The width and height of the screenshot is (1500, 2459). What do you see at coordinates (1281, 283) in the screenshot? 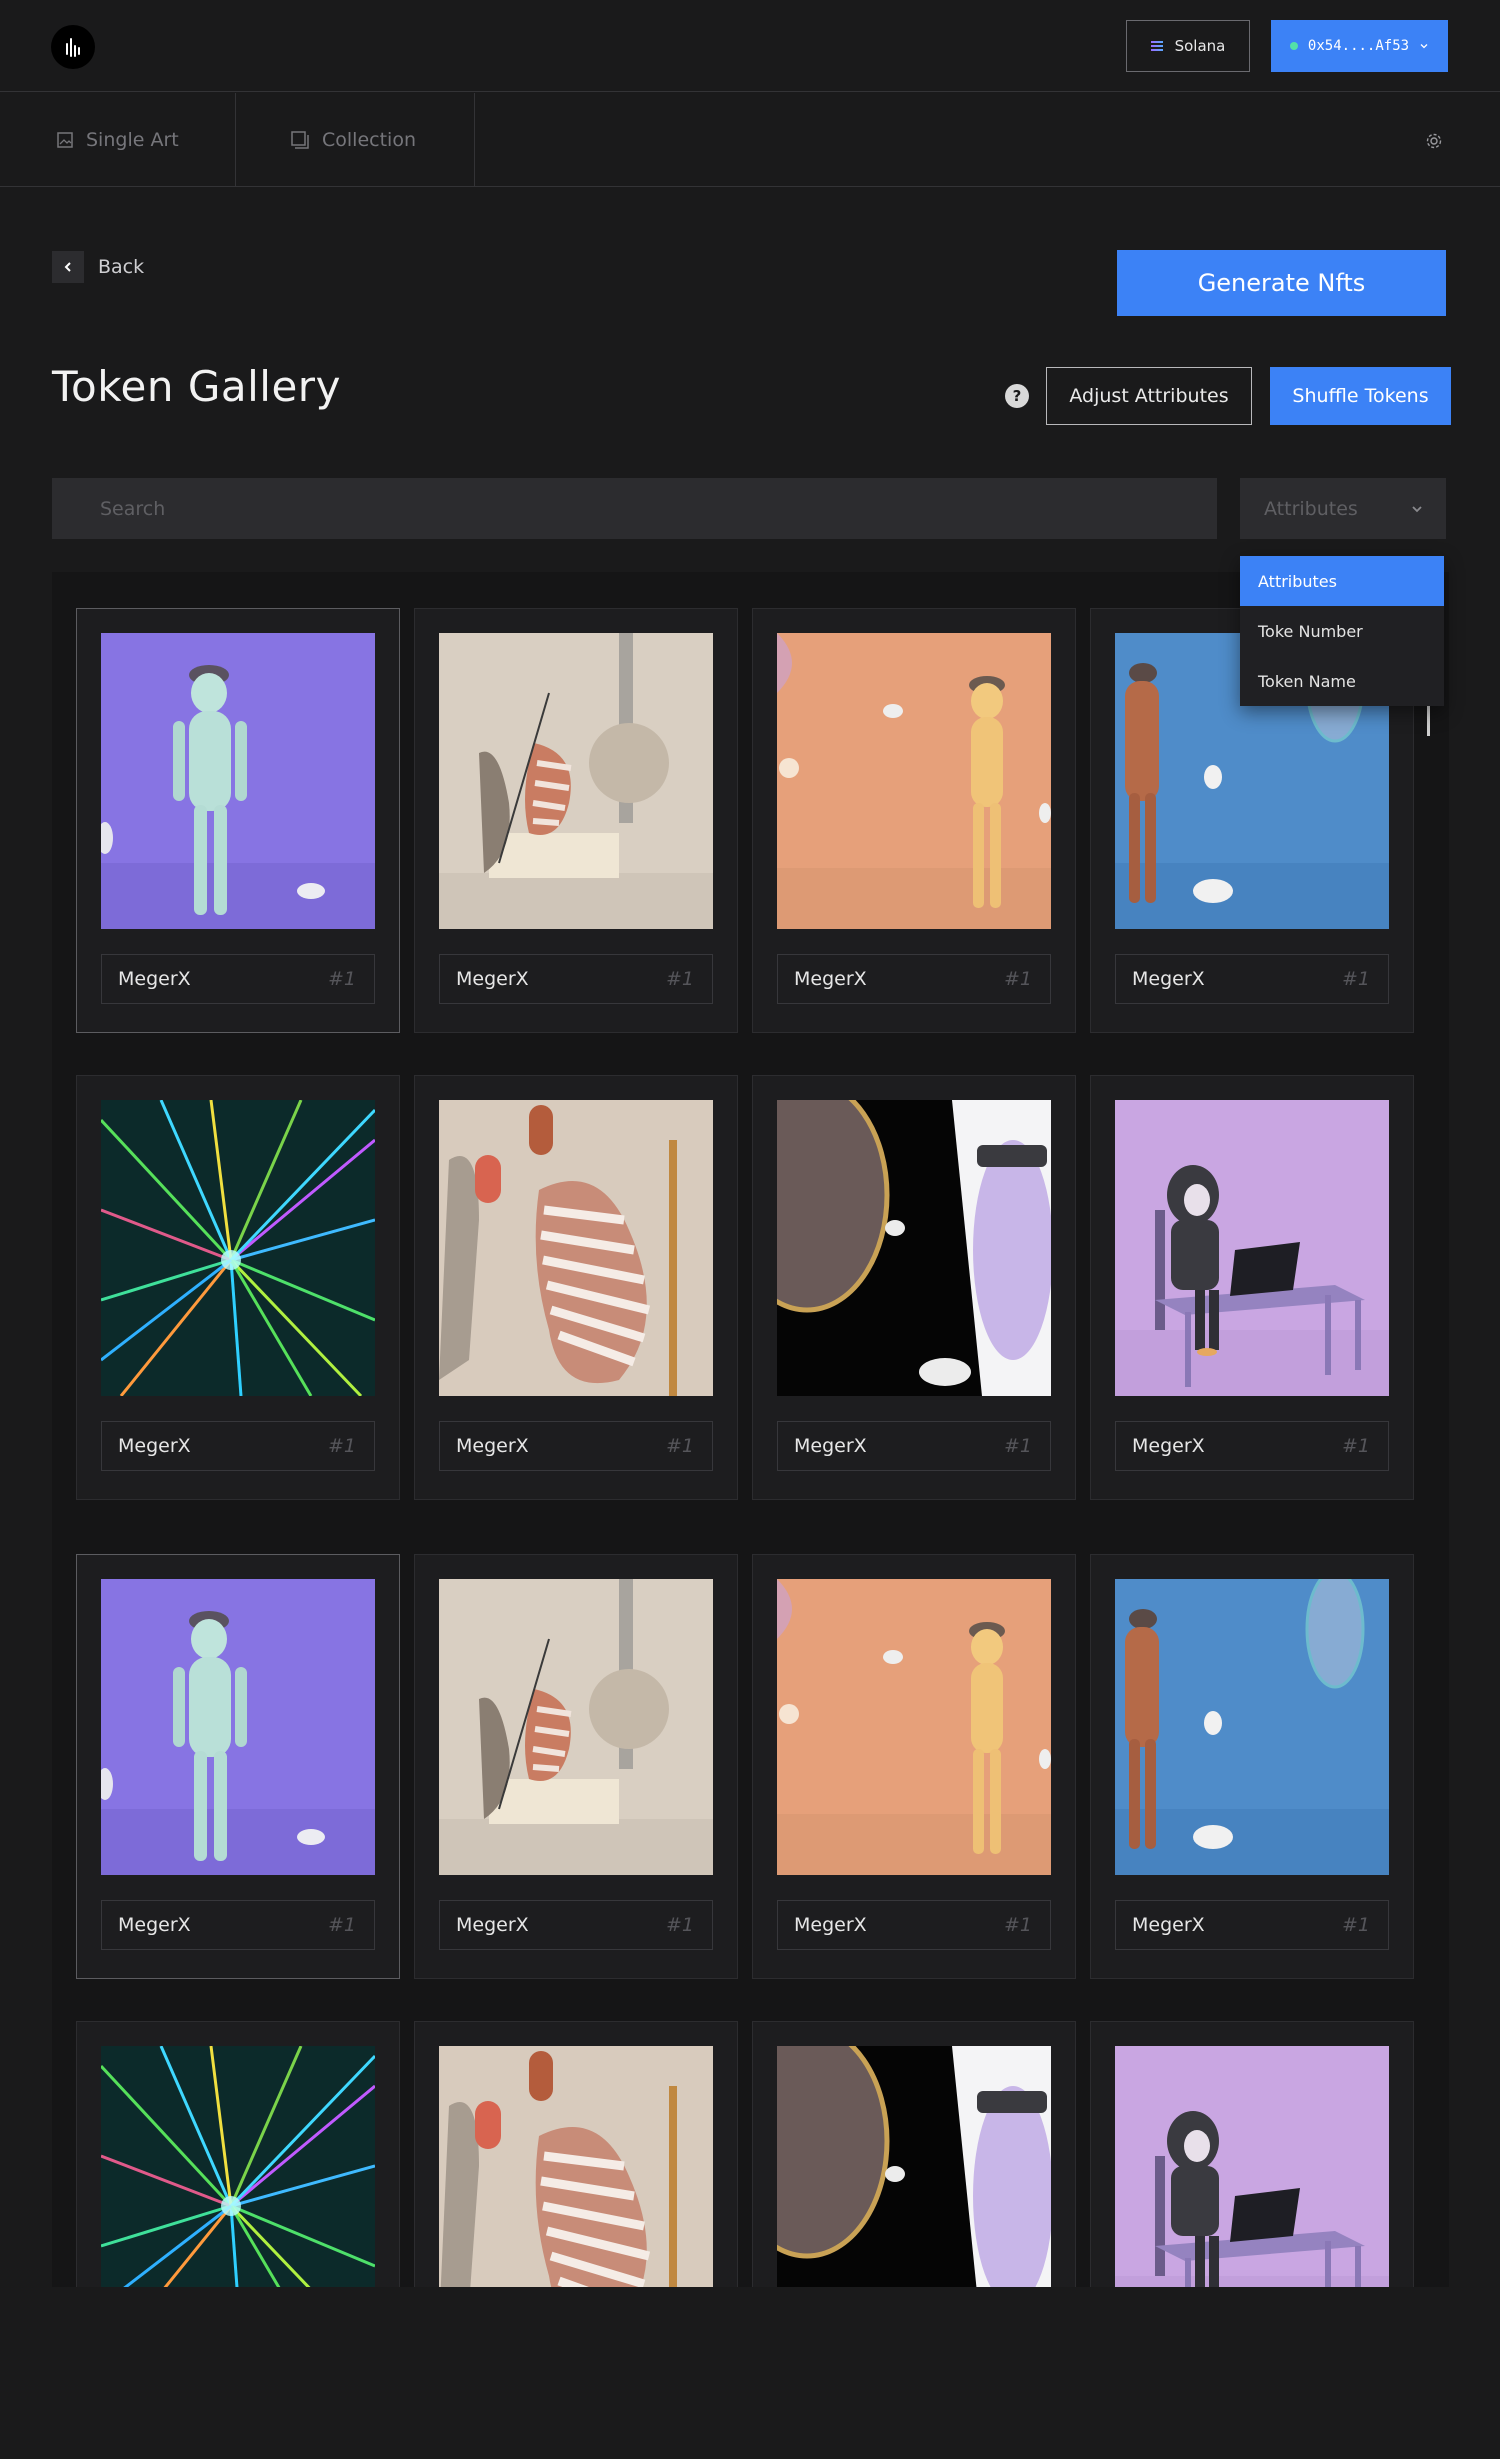
I see `generate-nfts-button: Generate Nfts` at bounding box center [1281, 283].